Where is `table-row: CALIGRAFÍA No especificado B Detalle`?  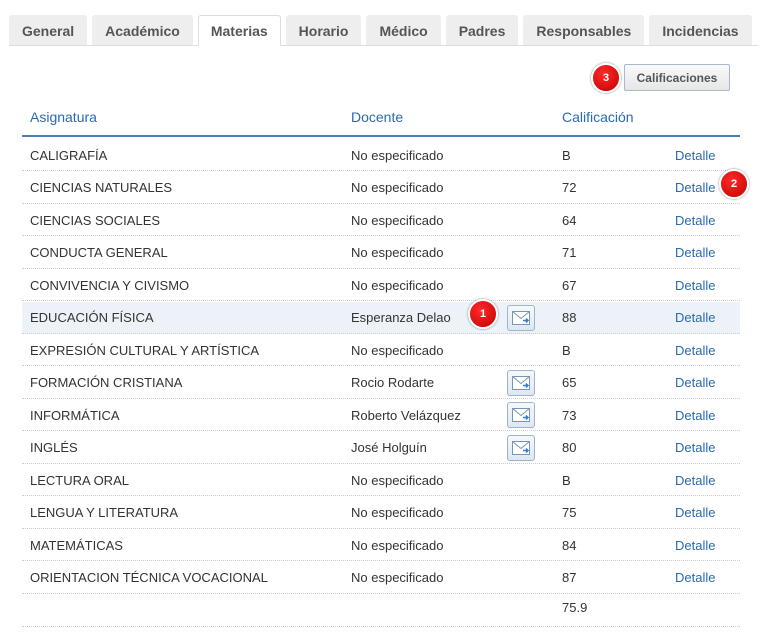 table-row: CALIGRAFÍA No especificado B Detalle is located at coordinates (381, 155).